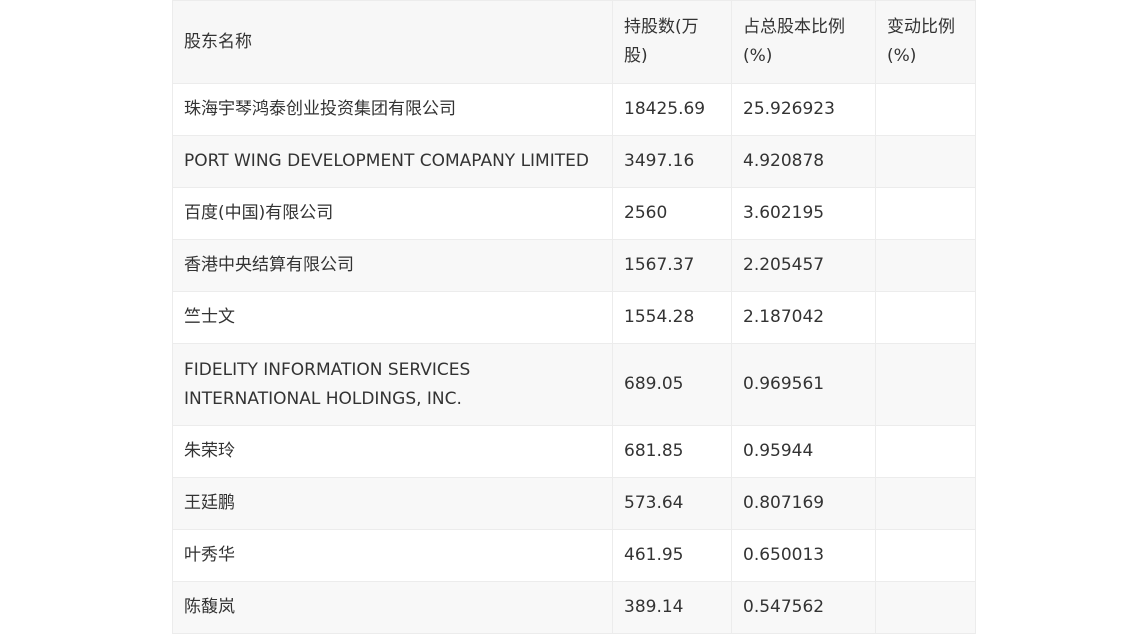 This screenshot has width=1148, height=635. What do you see at coordinates (672, 607) in the screenshot?
I see `cell-shares-held: 389.14` at bounding box center [672, 607].